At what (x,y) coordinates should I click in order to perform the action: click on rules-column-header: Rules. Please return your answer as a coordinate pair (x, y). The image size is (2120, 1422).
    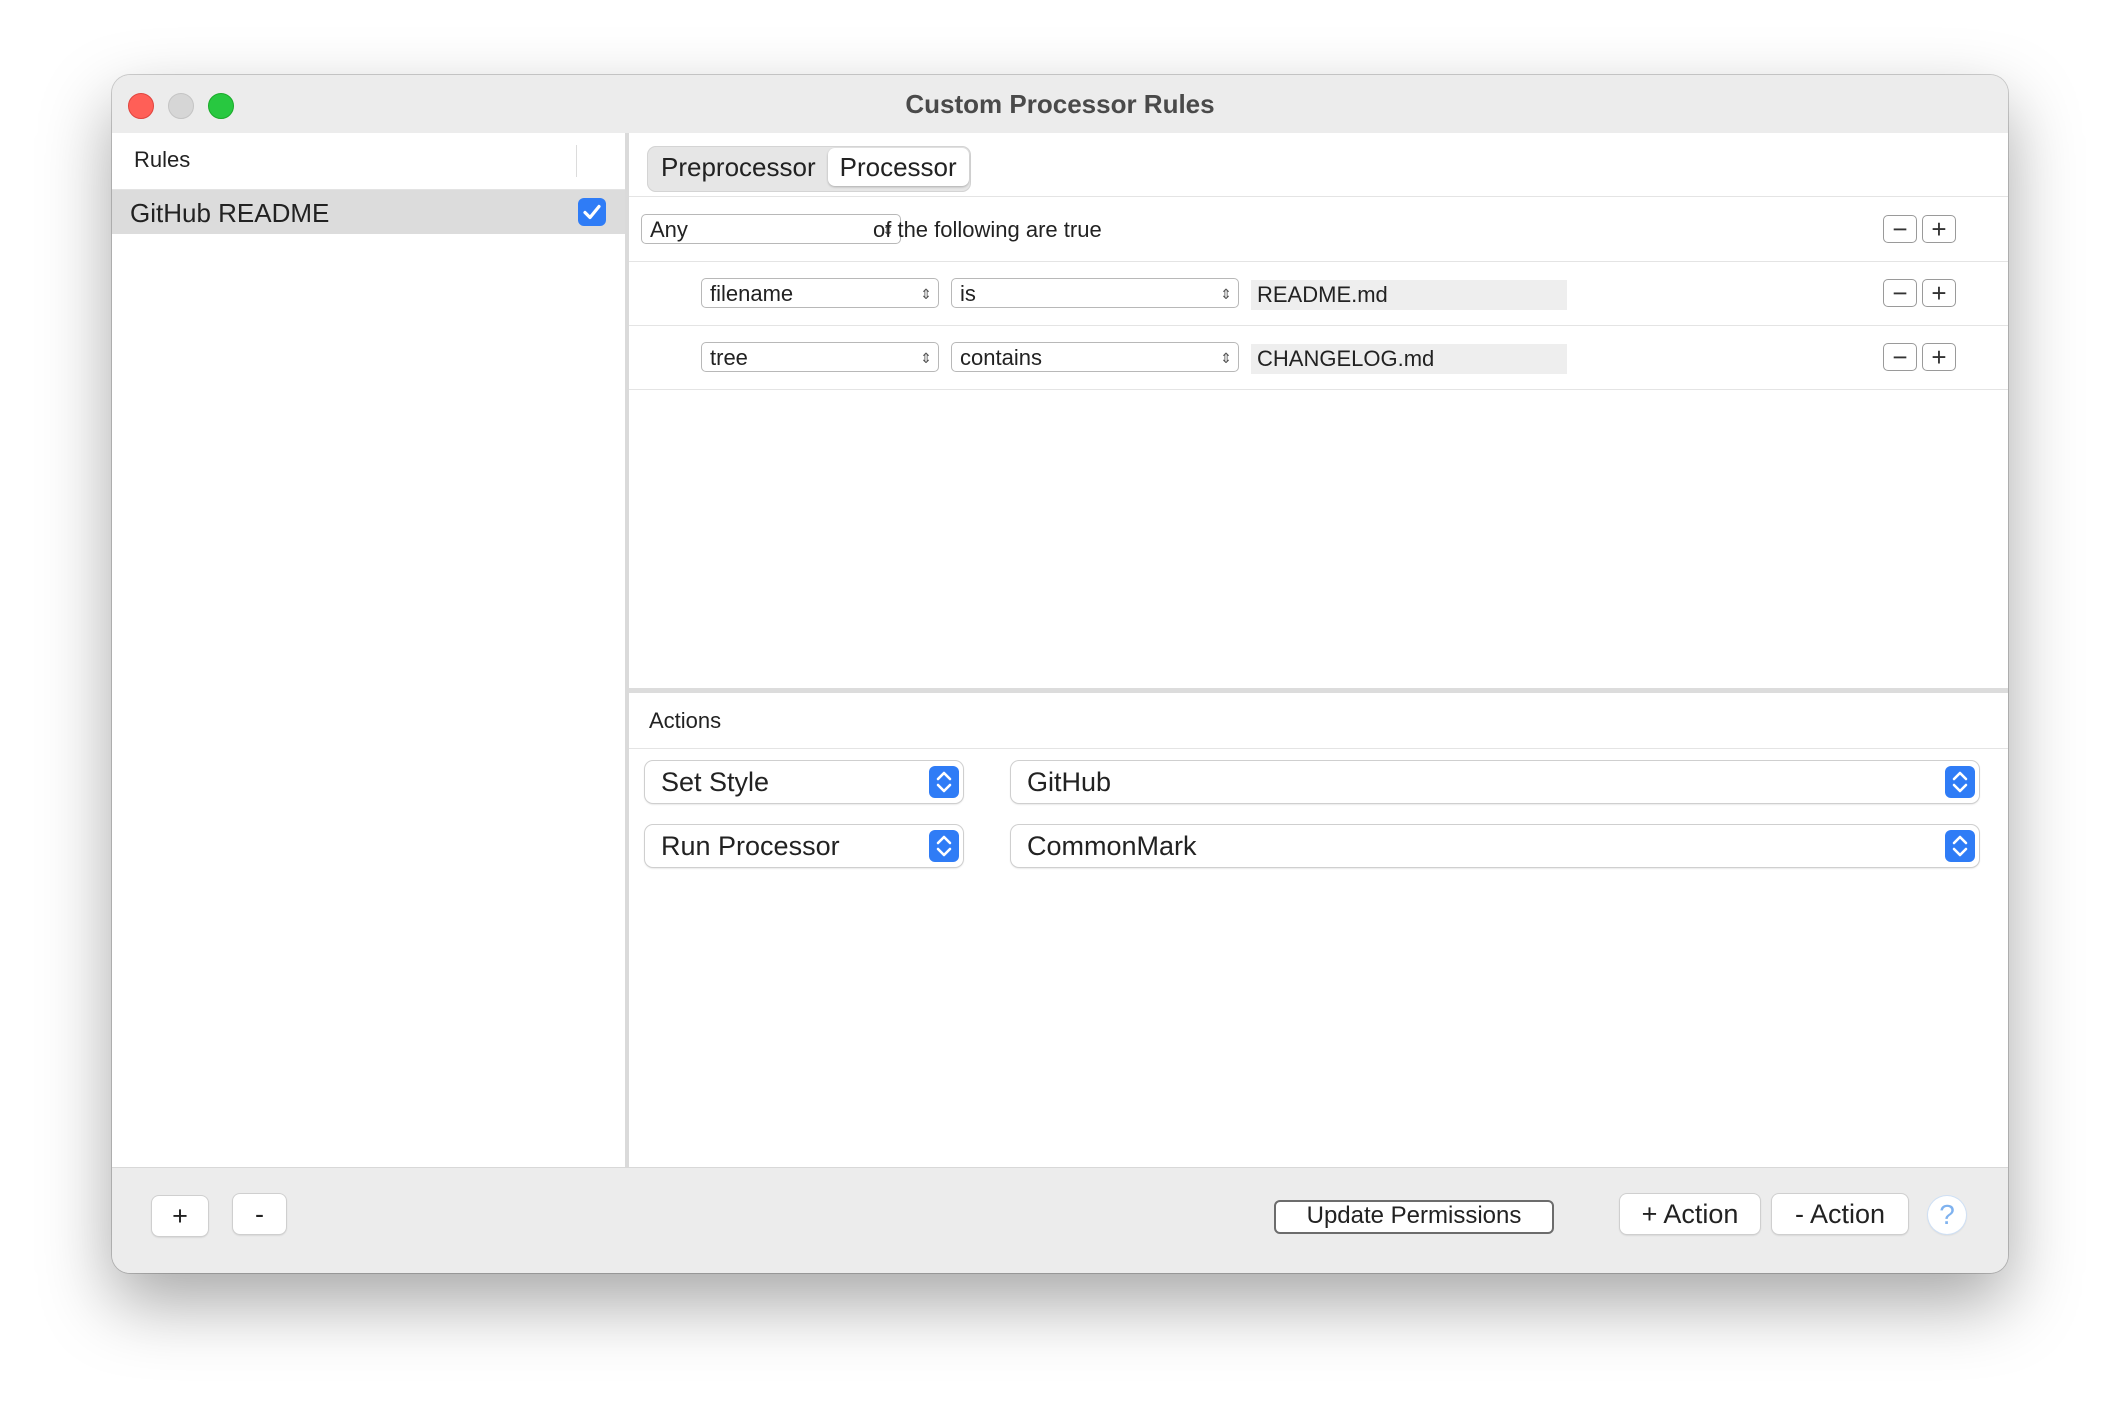
    Looking at the image, I should click on (368, 161).